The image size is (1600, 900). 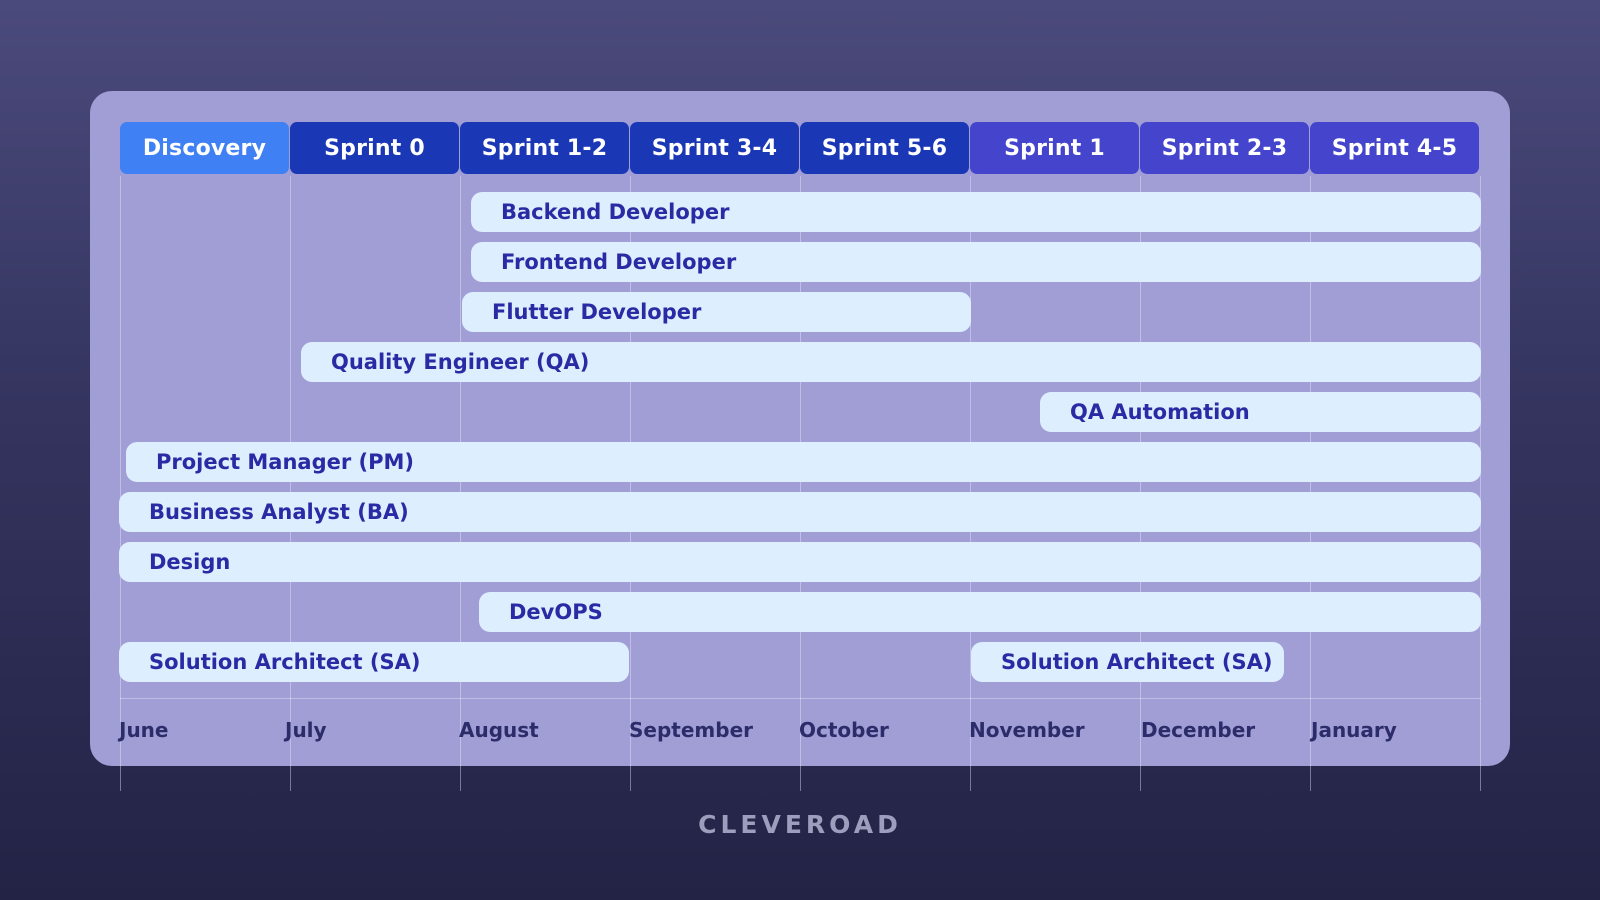 What do you see at coordinates (714, 148) in the screenshot?
I see `phase-sprint-3-4: Sprint 3-4` at bounding box center [714, 148].